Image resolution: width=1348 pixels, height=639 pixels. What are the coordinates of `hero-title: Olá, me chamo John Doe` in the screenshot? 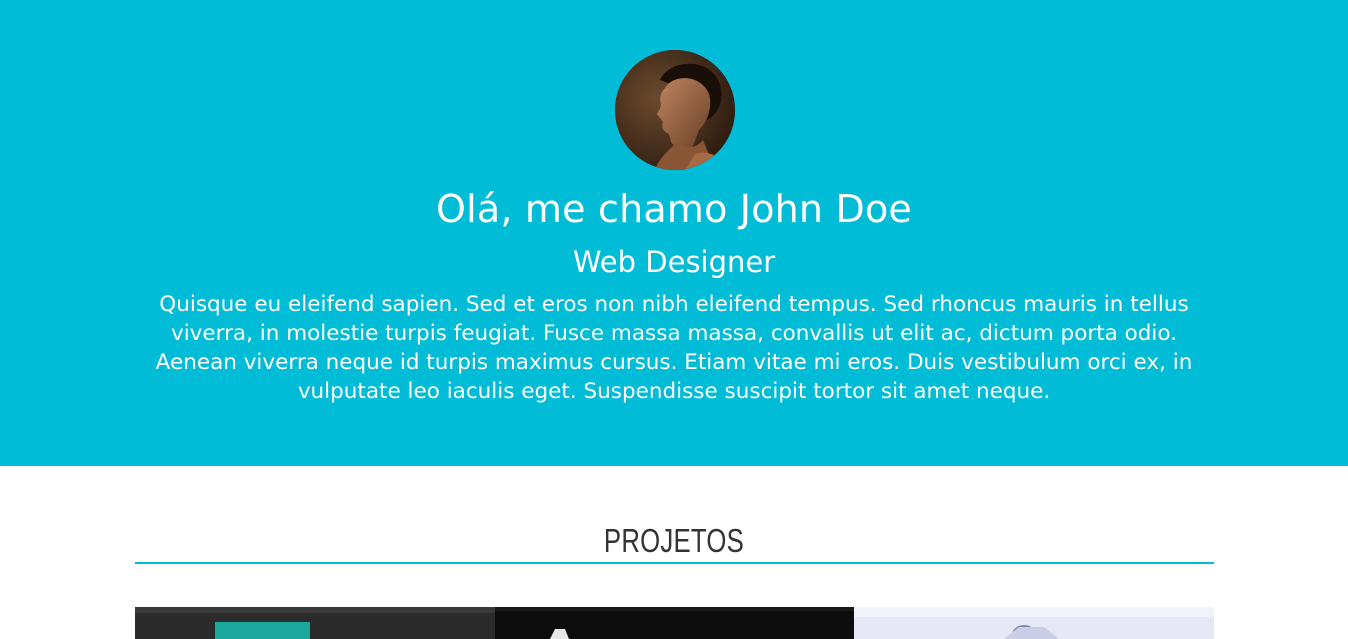 It's located at (674, 209).